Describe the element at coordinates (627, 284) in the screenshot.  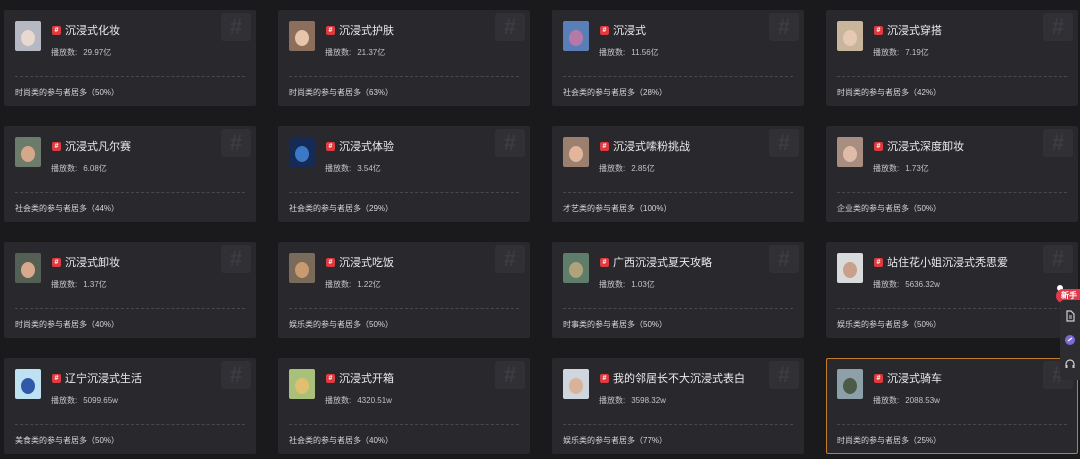
I see `play-count: 播放数: 1.03亿` at that location.